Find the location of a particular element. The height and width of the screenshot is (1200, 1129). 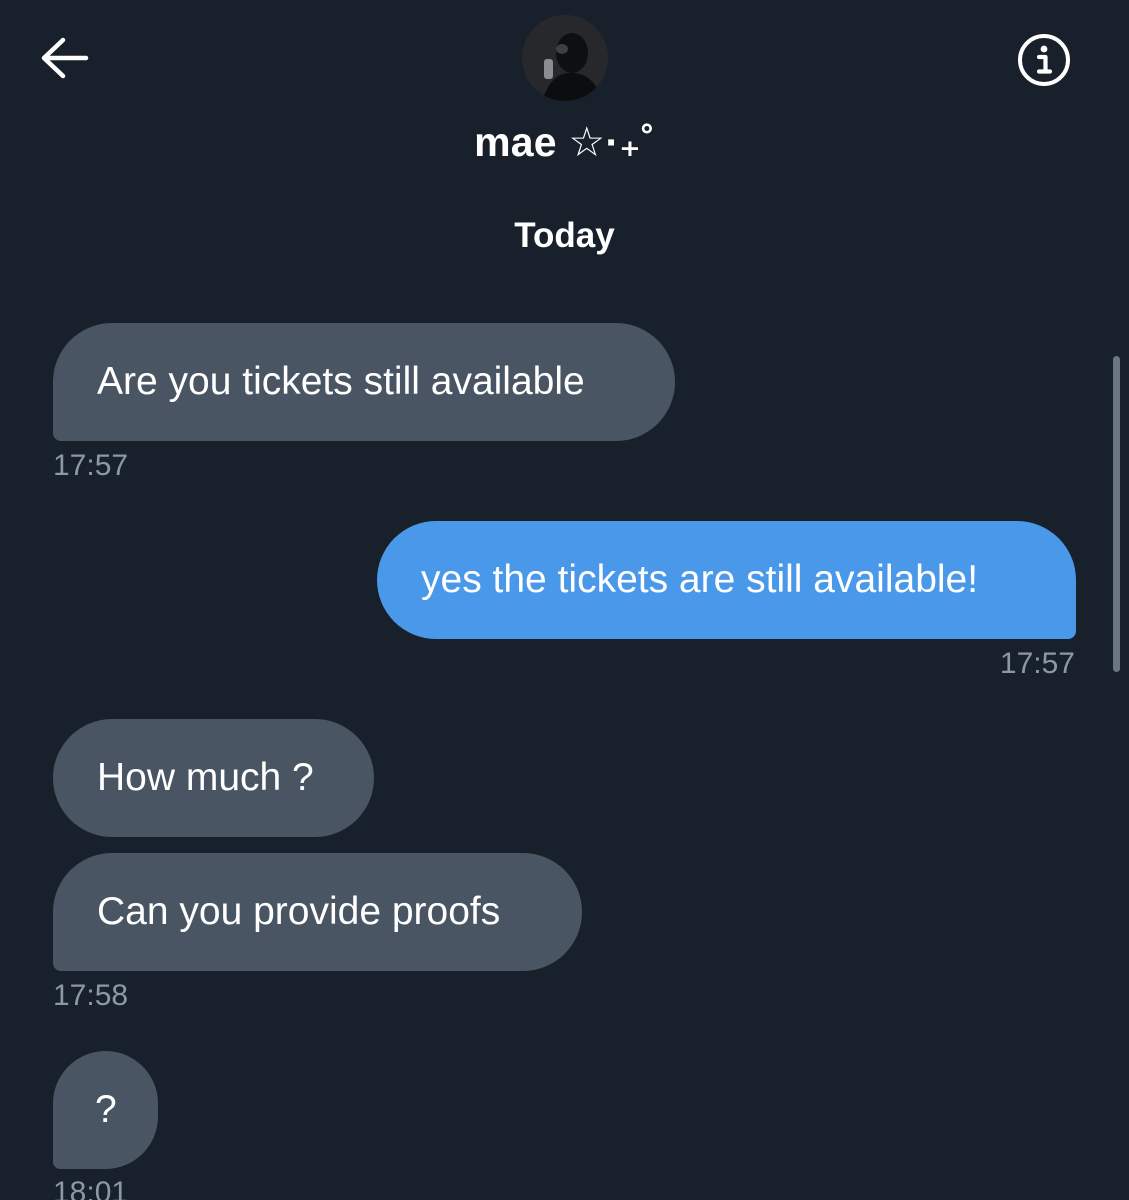

message-bubble-outgoing: yes the tickets are still available! is located at coordinates (726, 580).